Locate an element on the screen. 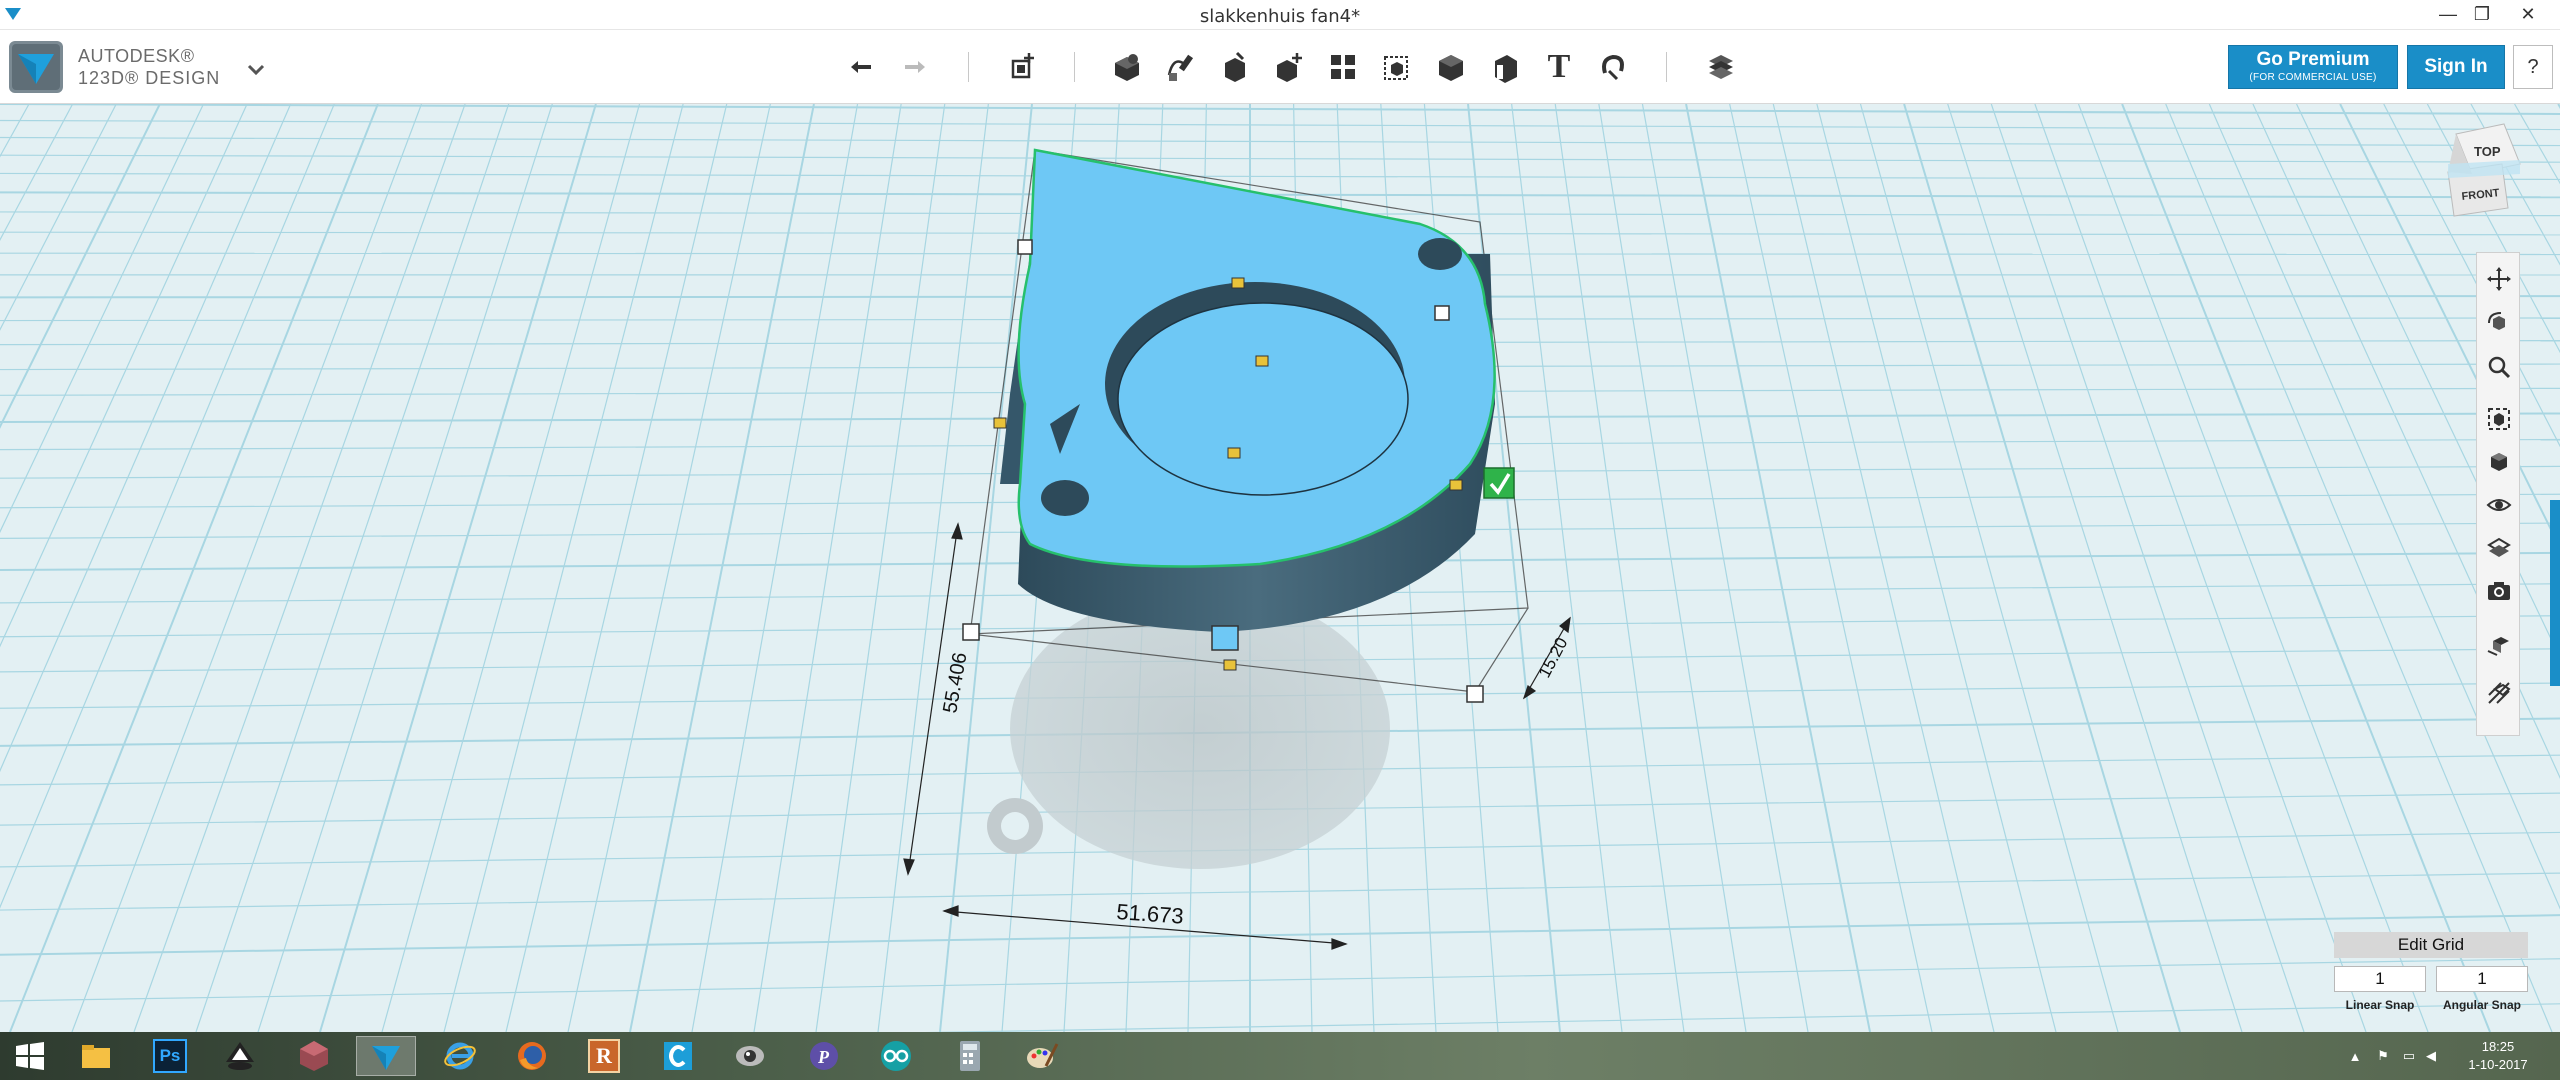 The width and height of the screenshot is (2560, 1080). grid-button is located at coordinates (2499, 643).